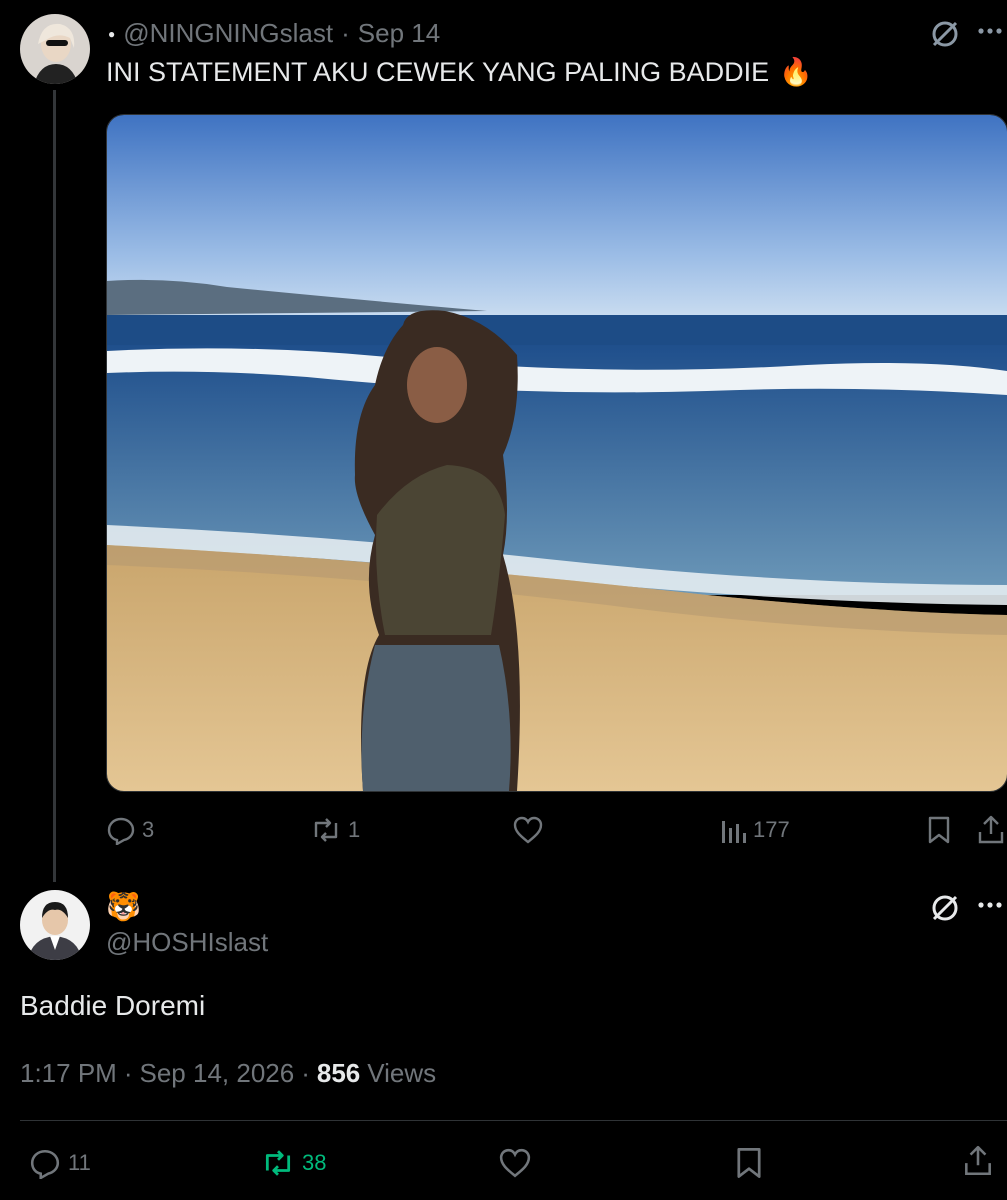 This screenshot has width=1007, height=1200. What do you see at coordinates (130, 830) in the screenshot?
I see `reply-button: 3` at bounding box center [130, 830].